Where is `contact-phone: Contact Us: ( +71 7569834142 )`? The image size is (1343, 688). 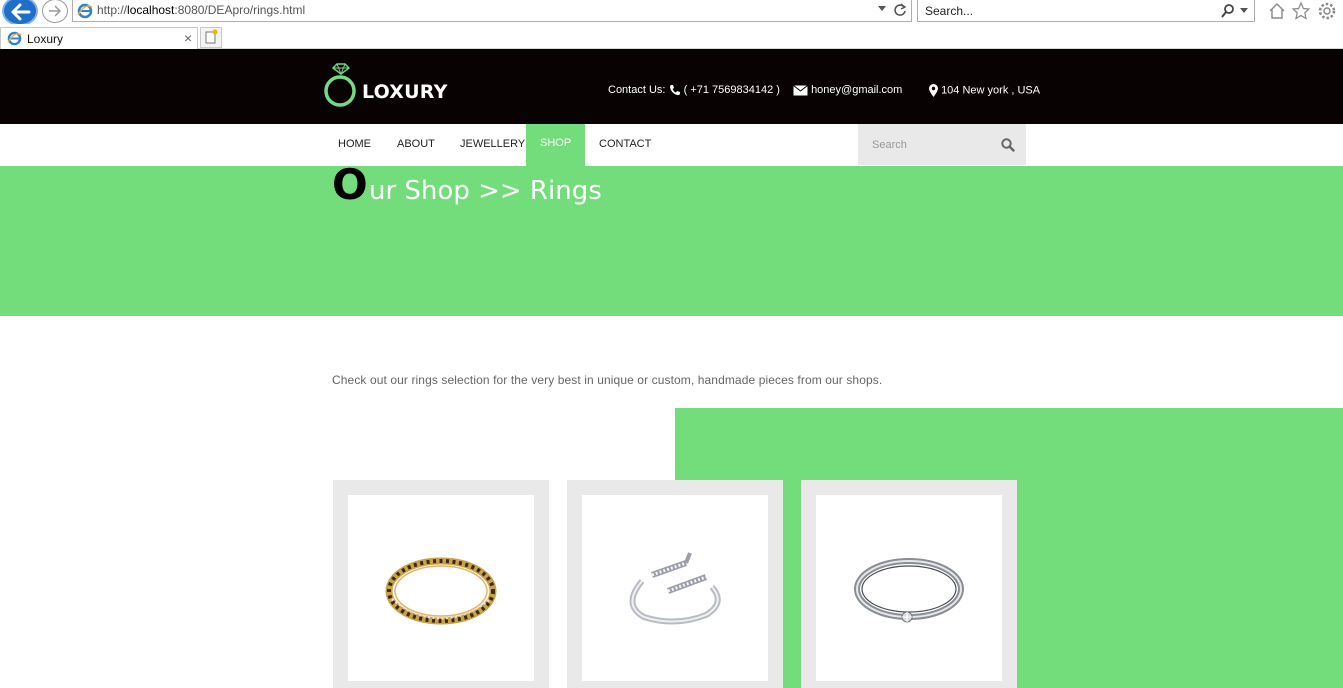
contact-phone: Contact Us: ( +71 7569834142 ) is located at coordinates (694, 90).